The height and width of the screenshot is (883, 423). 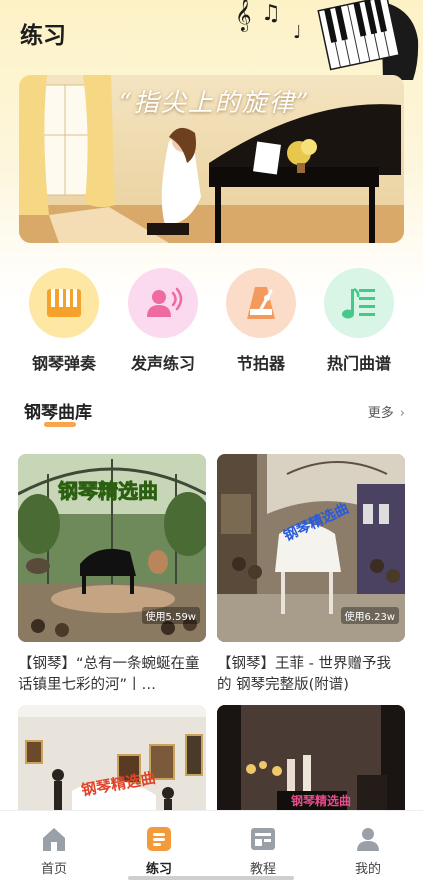 What do you see at coordinates (380, 413) in the screenshot?
I see `more-label: 更多` at bounding box center [380, 413].